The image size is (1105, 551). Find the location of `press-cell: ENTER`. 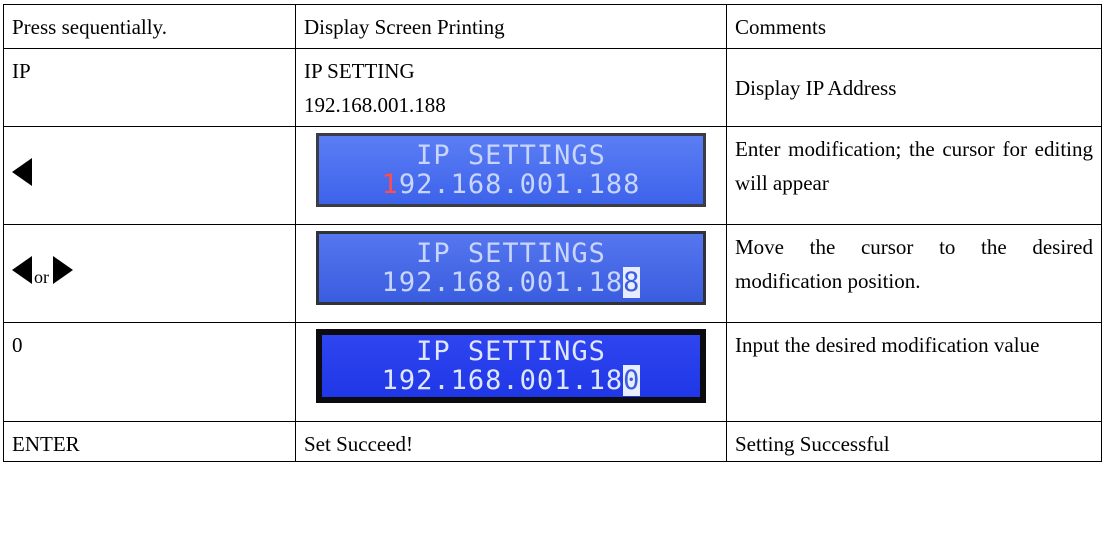

press-cell: ENTER is located at coordinates (149, 441).